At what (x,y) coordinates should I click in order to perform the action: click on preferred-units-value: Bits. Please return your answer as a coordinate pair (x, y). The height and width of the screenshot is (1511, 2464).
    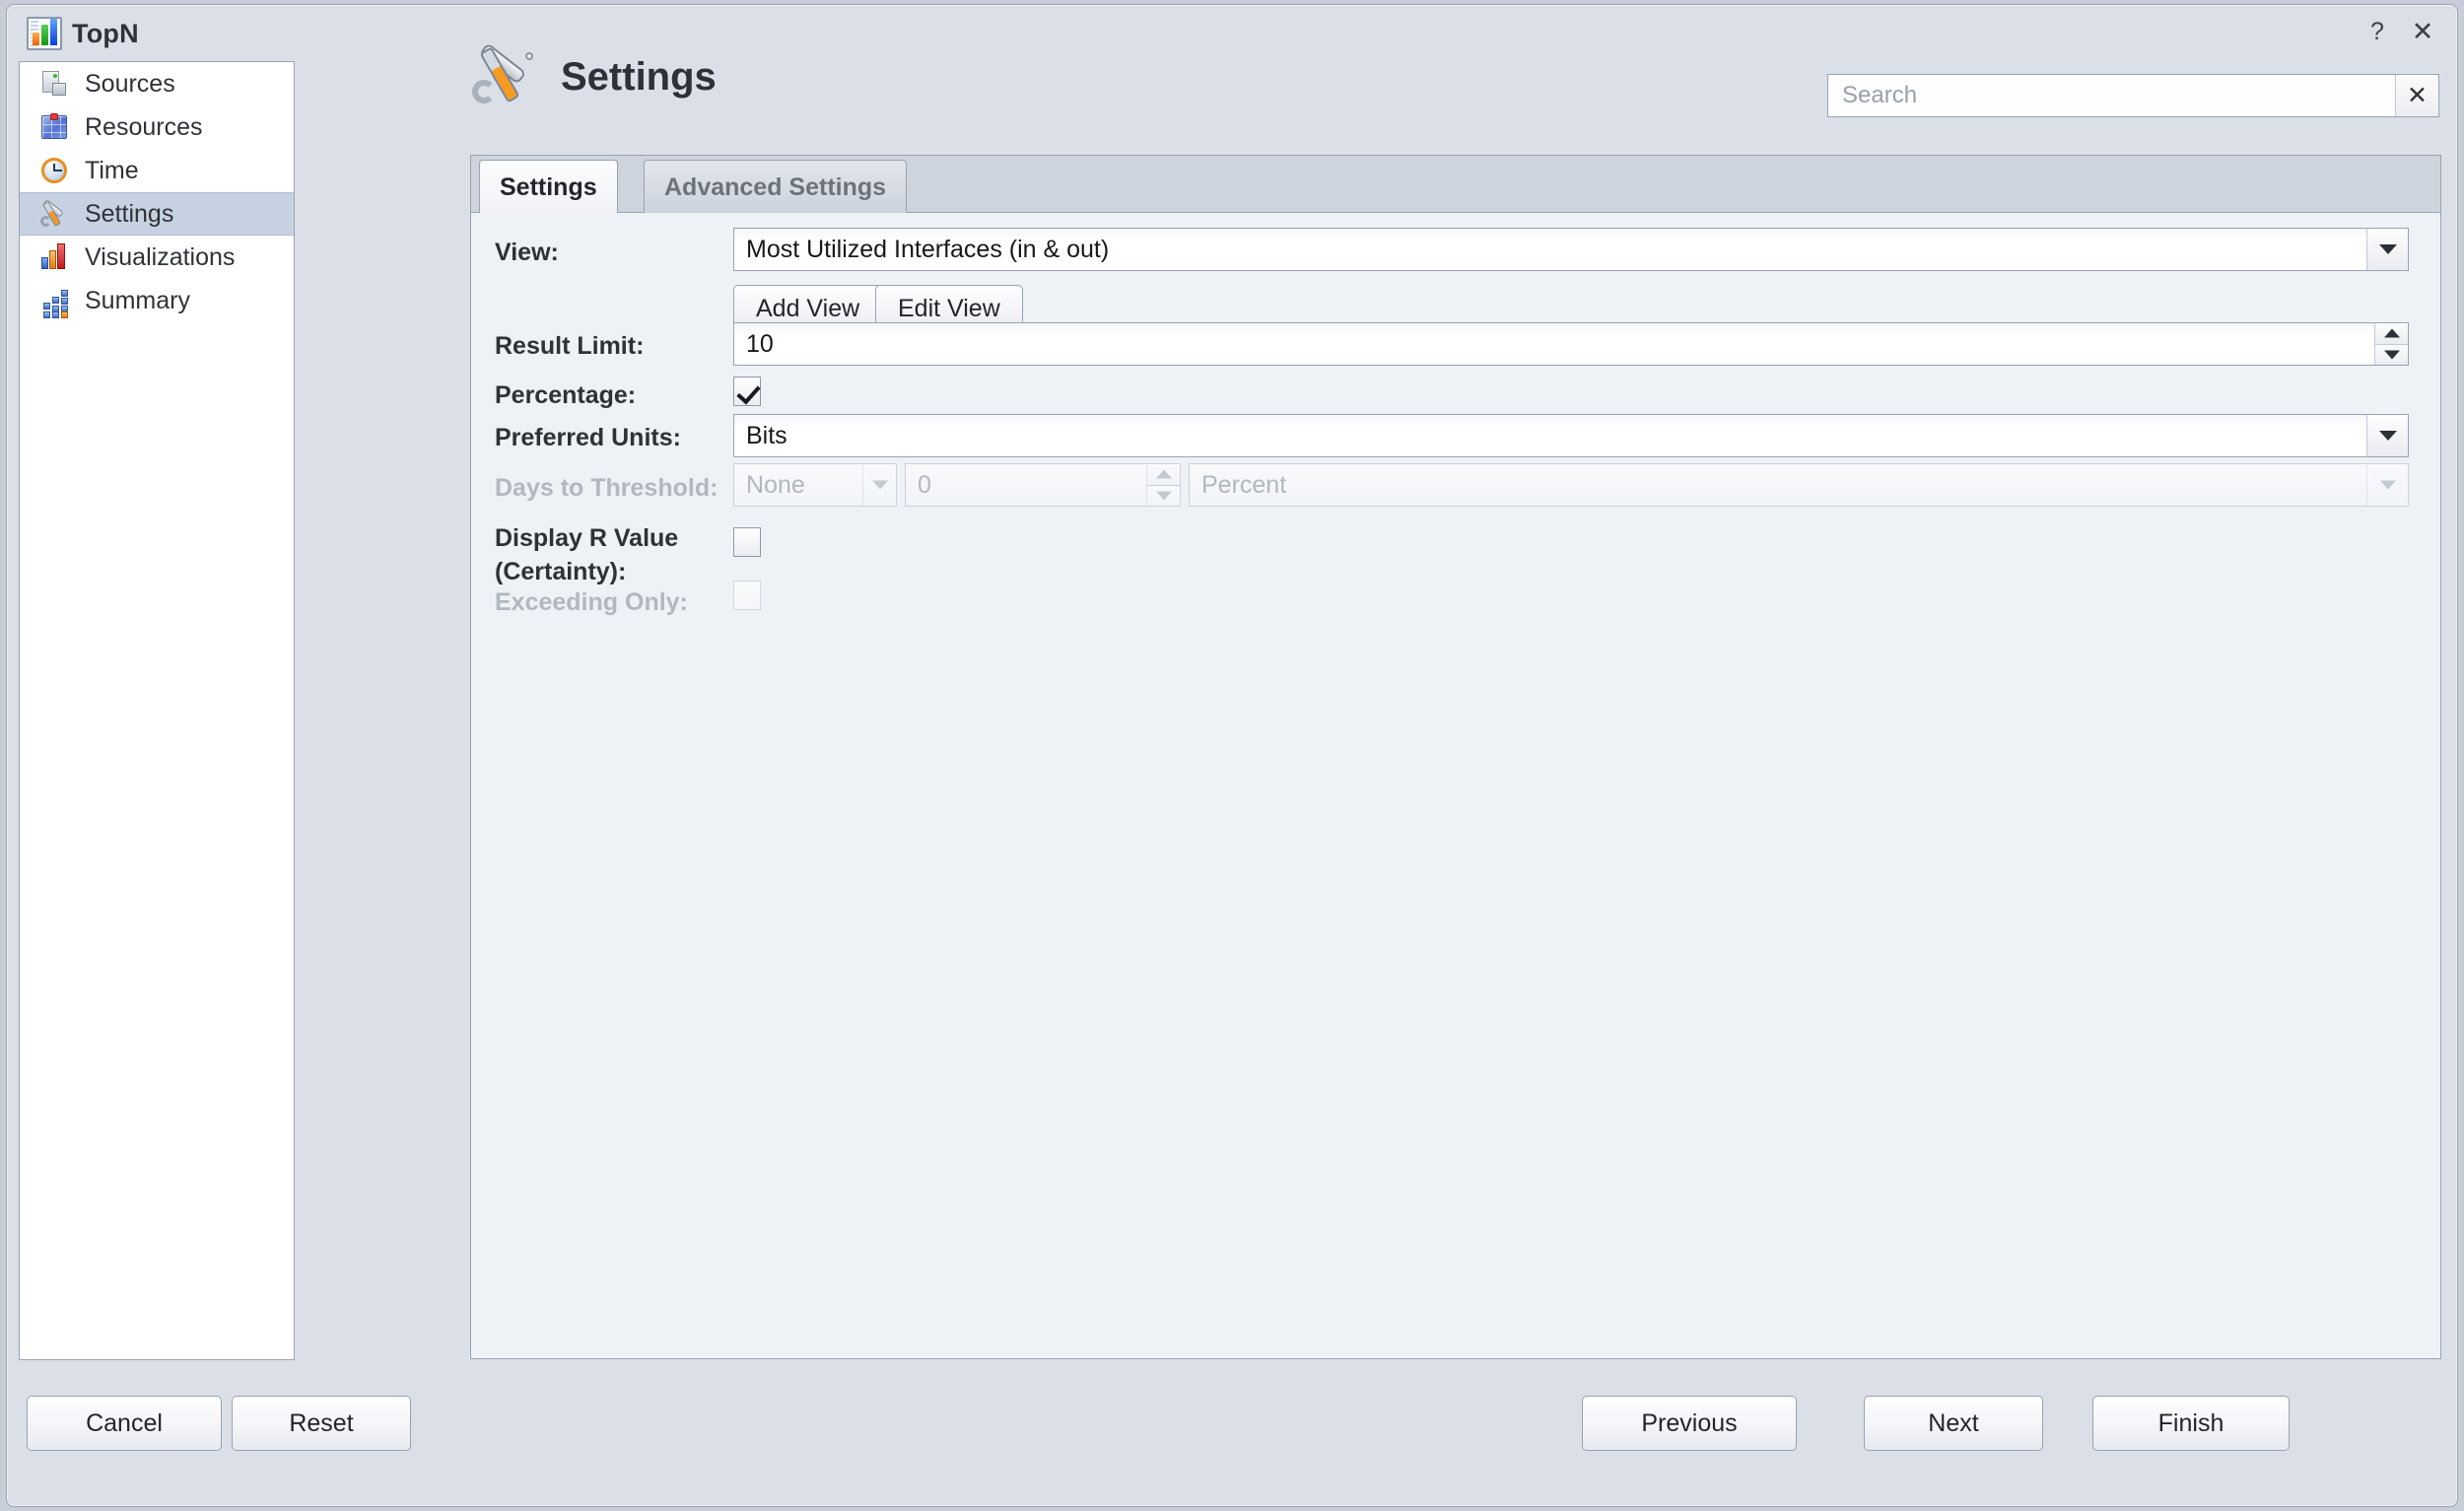
    Looking at the image, I should click on (1550, 435).